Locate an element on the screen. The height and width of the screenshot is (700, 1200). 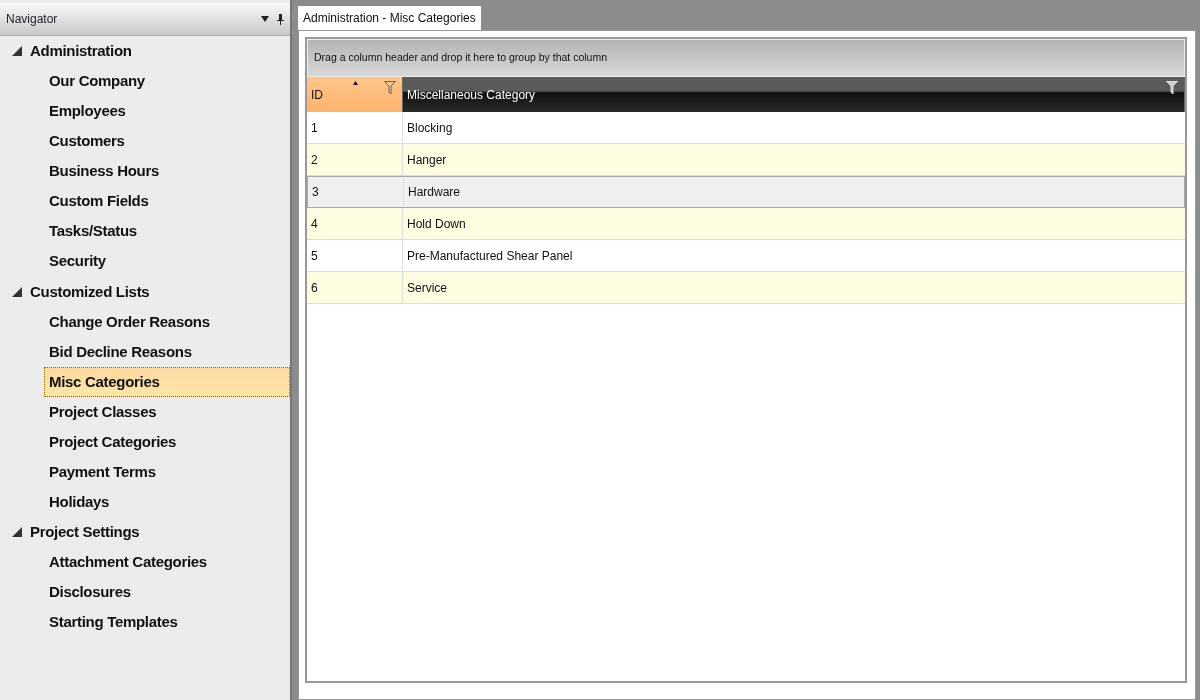
table-cell-text: Hold Down is located at coordinates (436, 224).